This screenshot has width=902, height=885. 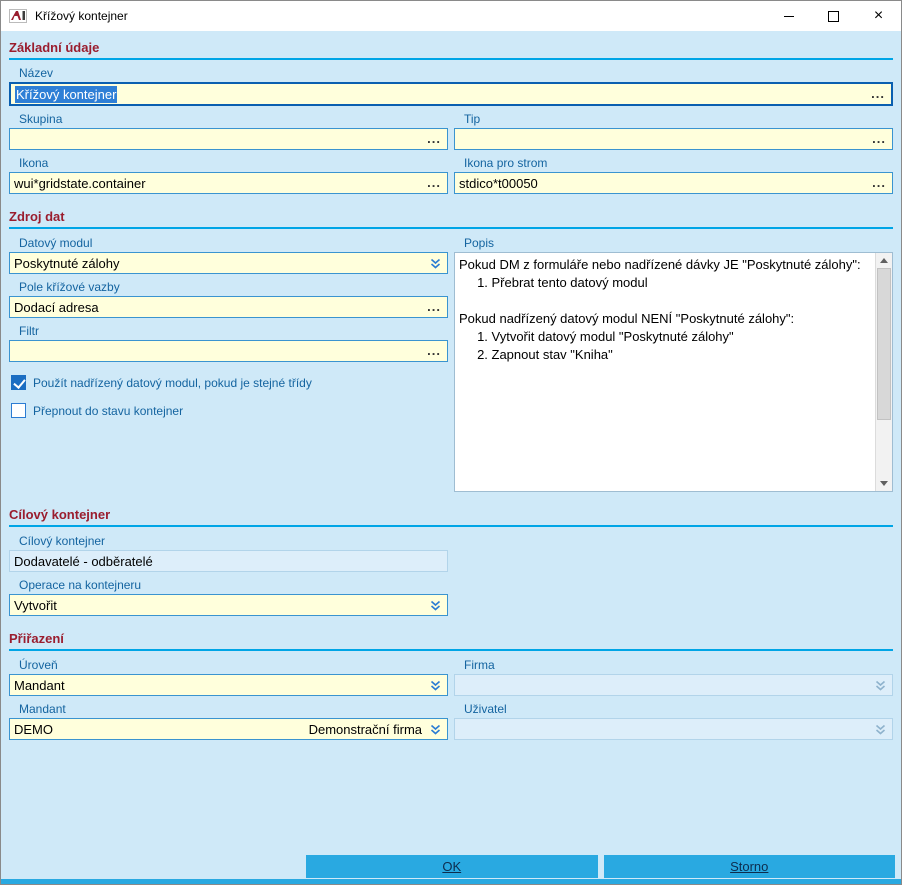 What do you see at coordinates (18, 382) in the screenshot?
I see `use-parent-dm-checkbox` at bounding box center [18, 382].